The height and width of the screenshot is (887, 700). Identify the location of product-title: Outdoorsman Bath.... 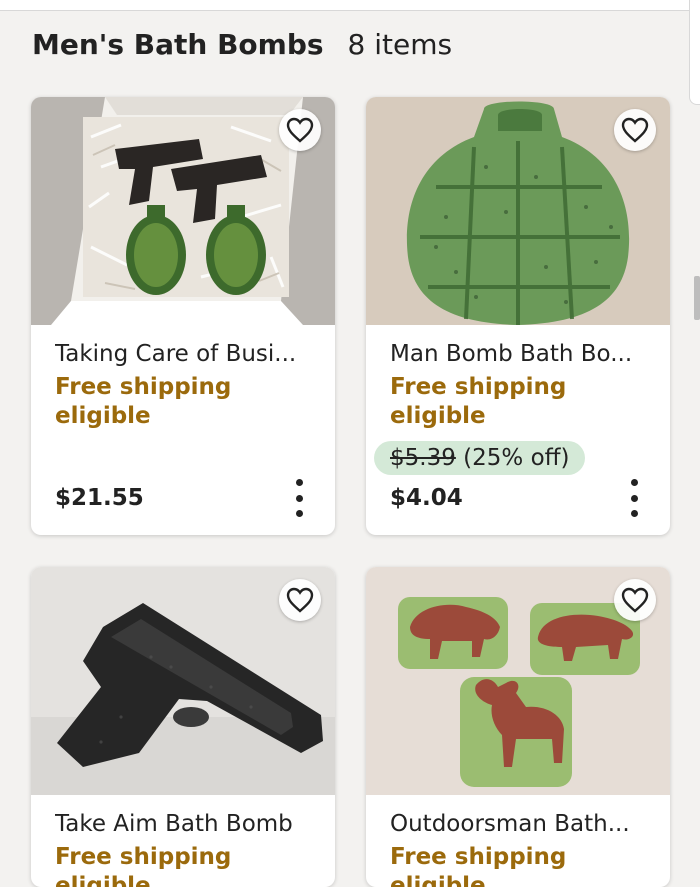
(521, 824).